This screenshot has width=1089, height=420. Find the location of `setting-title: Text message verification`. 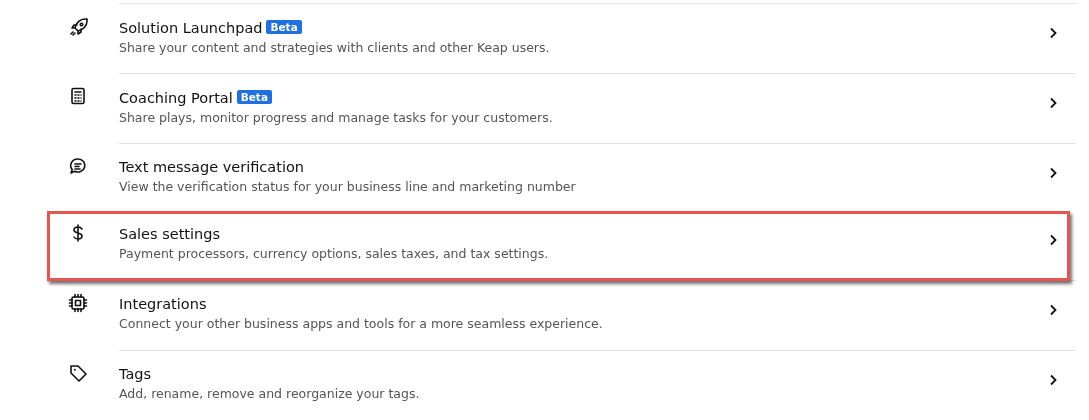

setting-title: Text message verification is located at coordinates (211, 167).